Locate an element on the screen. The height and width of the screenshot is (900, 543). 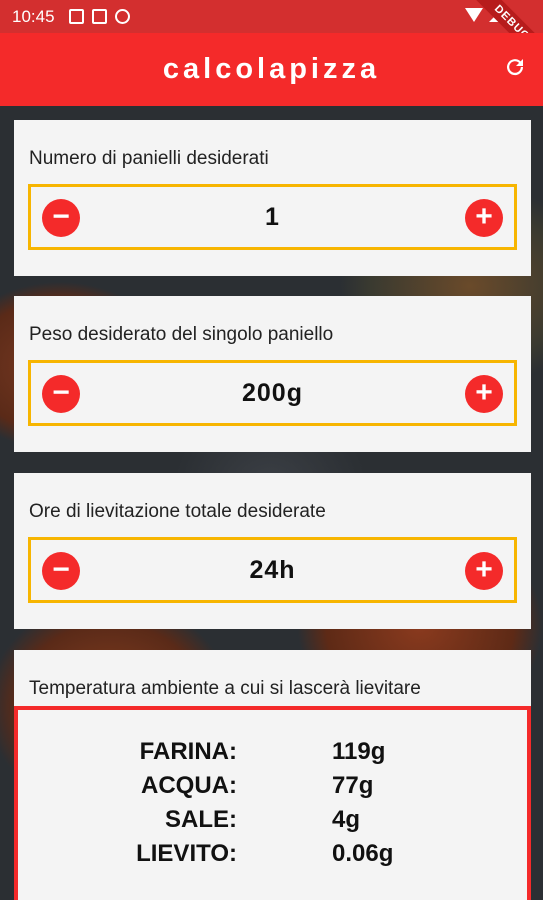
result-row-yeast: LIEVITO: 0.06g is located at coordinates (272, 857).